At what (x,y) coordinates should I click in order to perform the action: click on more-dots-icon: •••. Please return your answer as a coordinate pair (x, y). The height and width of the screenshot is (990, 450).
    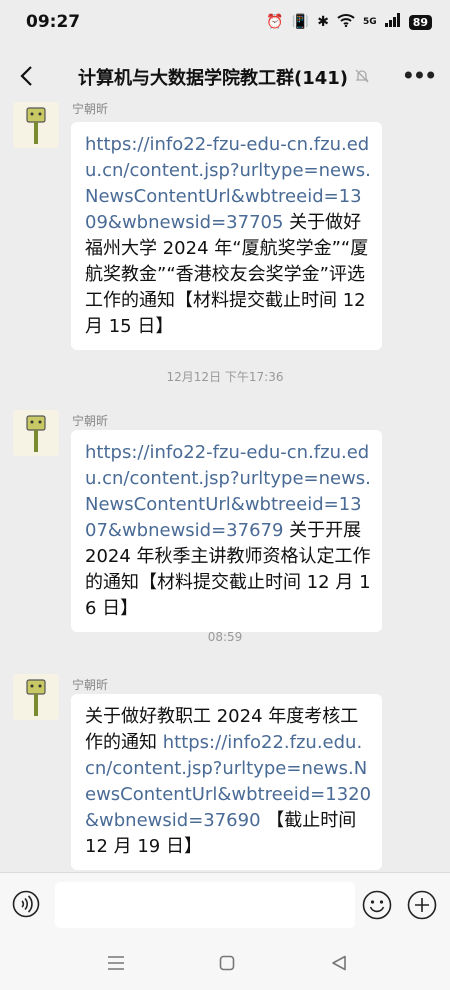
    Looking at the image, I should click on (419, 76).